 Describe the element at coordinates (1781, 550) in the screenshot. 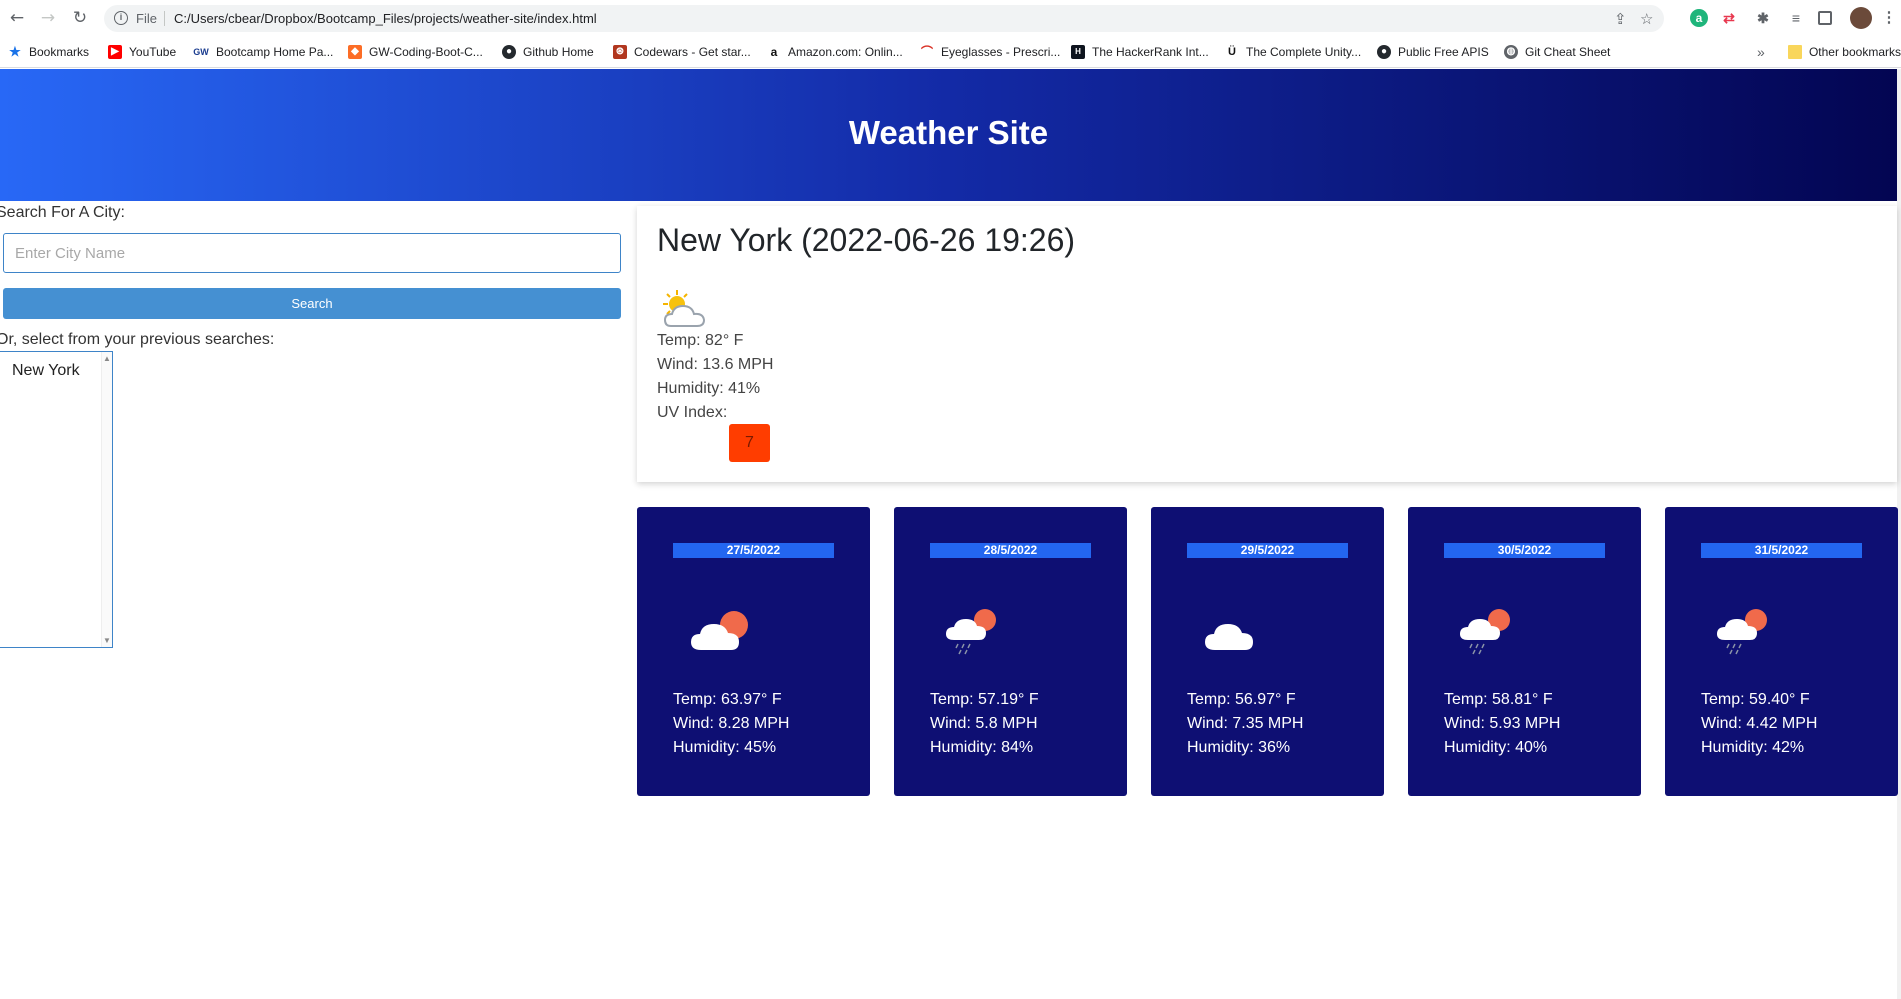

I see `forecast-date: 31/5/2022` at that location.